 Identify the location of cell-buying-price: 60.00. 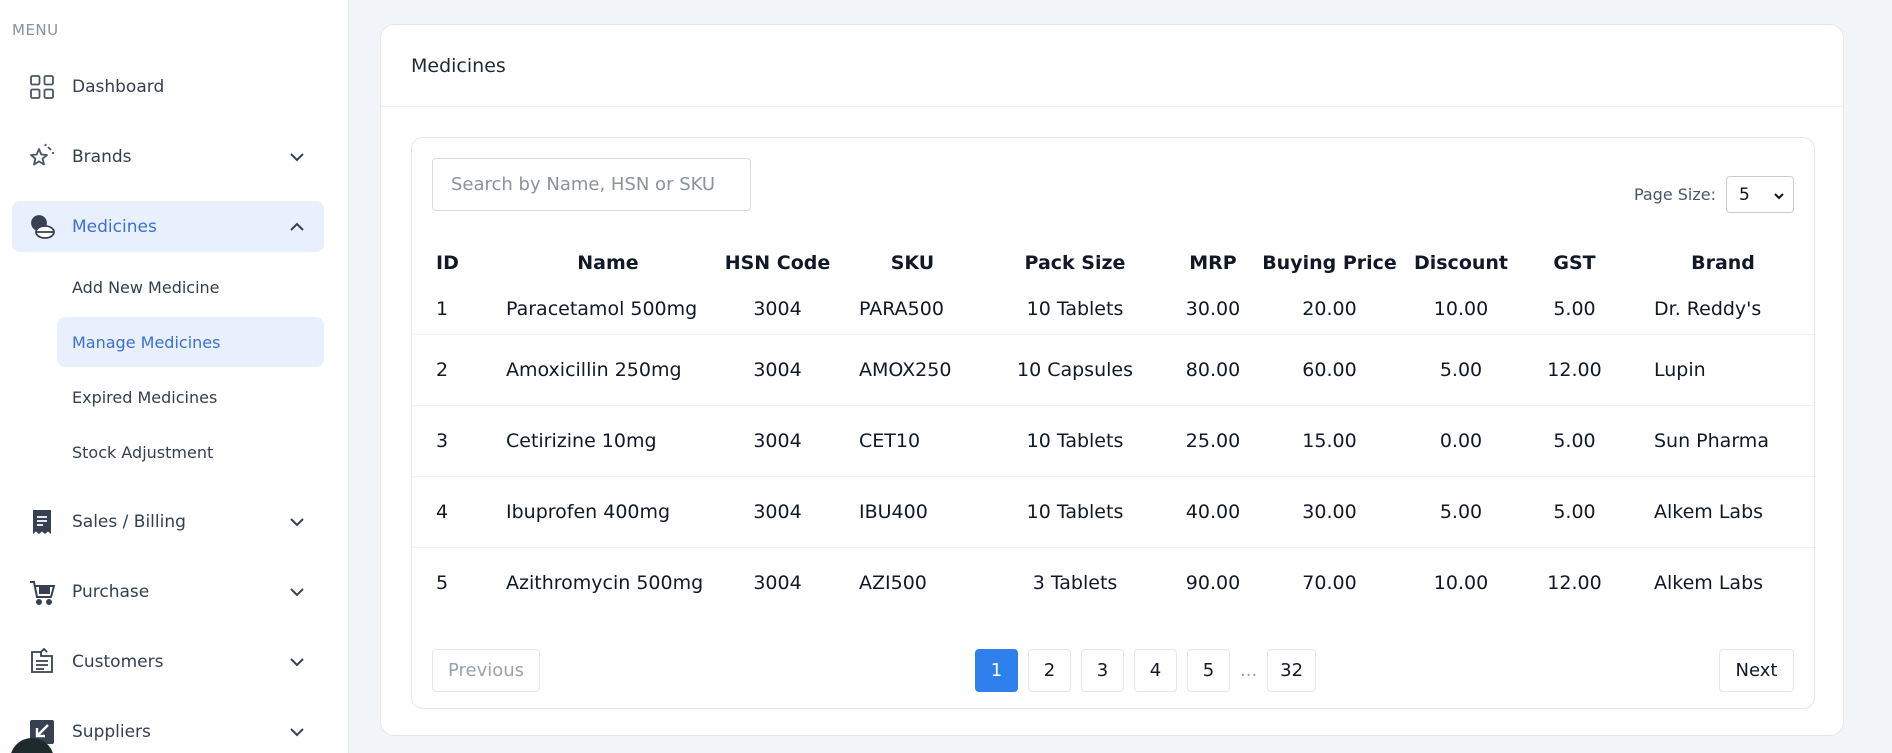
(1329, 369).